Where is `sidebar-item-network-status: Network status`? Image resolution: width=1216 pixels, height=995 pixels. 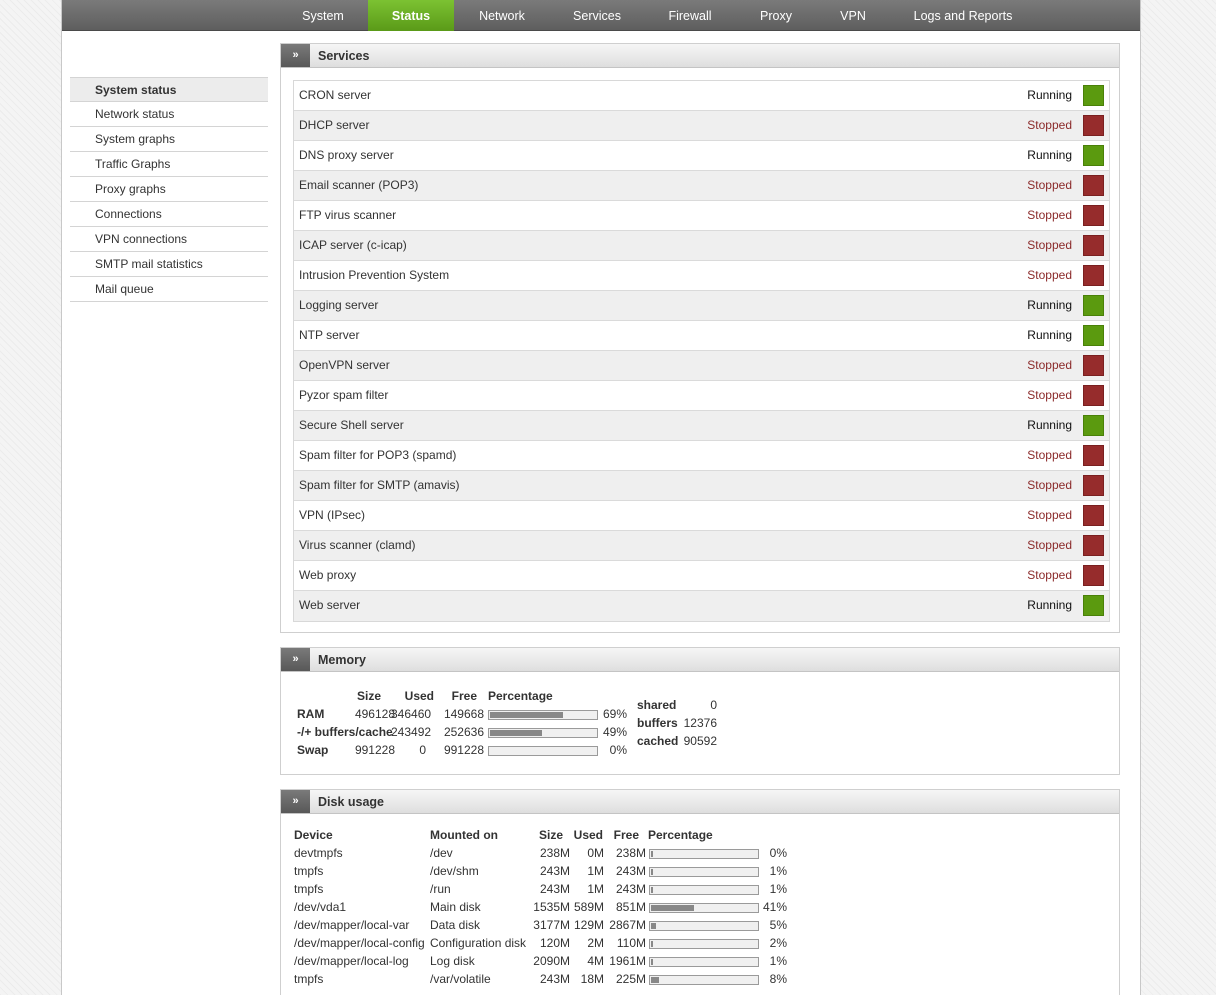 sidebar-item-network-status: Network status is located at coordinates (169, 114).